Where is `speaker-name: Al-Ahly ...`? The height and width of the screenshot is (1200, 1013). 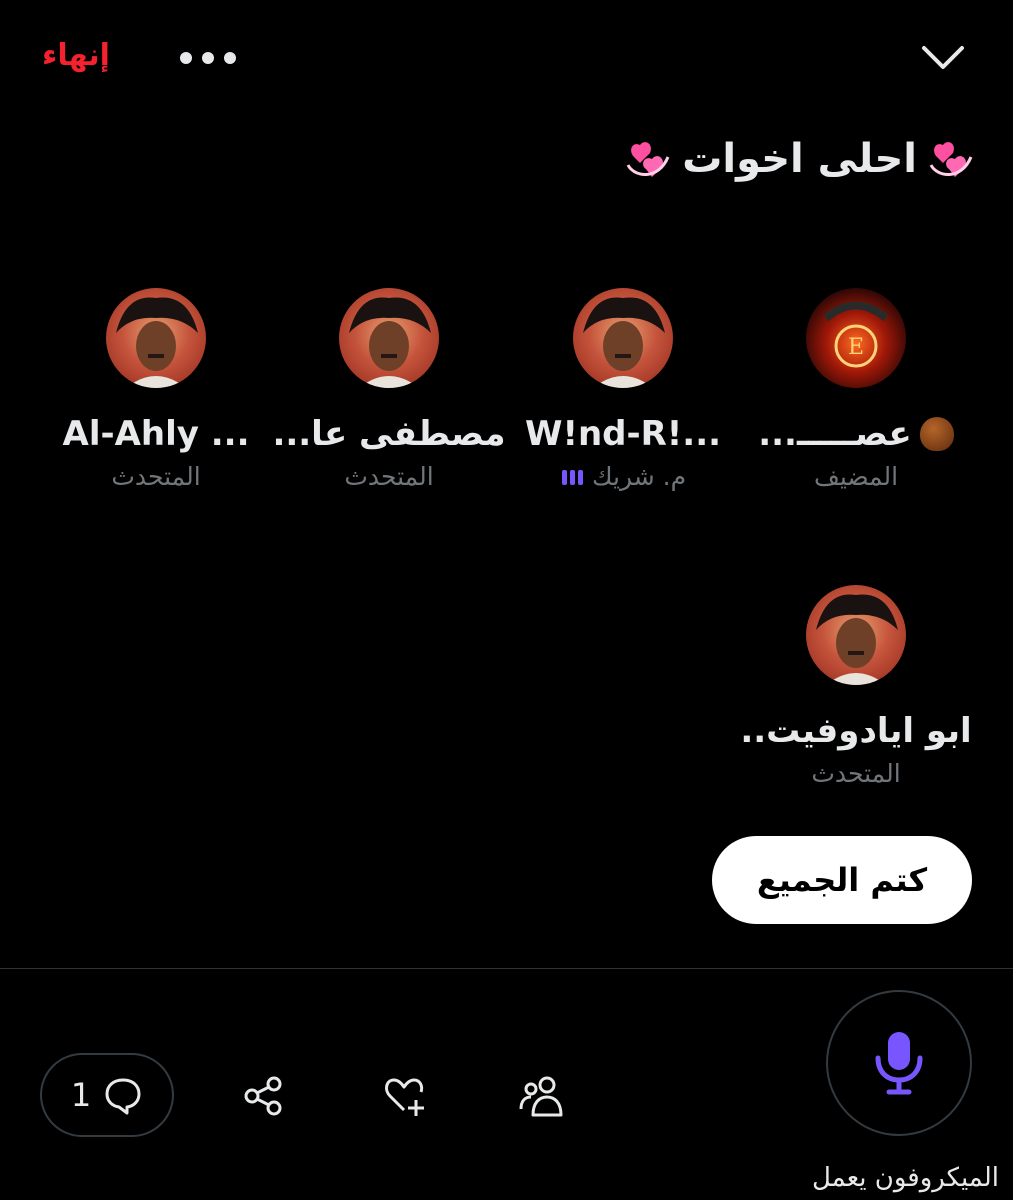 speaker-name: Al-Ahly ... is located at coordinates (156, 434).